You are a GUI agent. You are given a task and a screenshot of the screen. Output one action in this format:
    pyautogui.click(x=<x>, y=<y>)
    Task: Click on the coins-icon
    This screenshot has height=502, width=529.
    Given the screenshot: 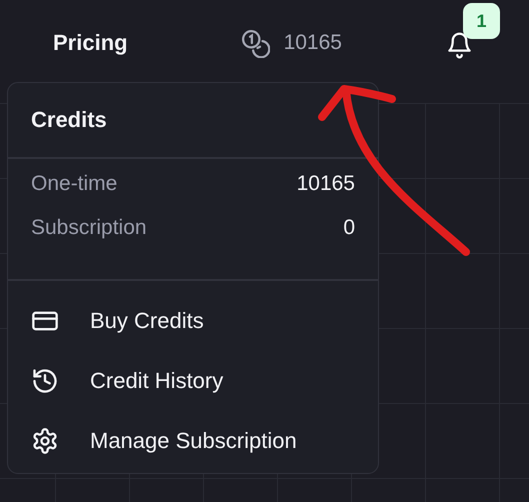 What is the action you would take?
    pyautogui.click(x=255, y=43)
    